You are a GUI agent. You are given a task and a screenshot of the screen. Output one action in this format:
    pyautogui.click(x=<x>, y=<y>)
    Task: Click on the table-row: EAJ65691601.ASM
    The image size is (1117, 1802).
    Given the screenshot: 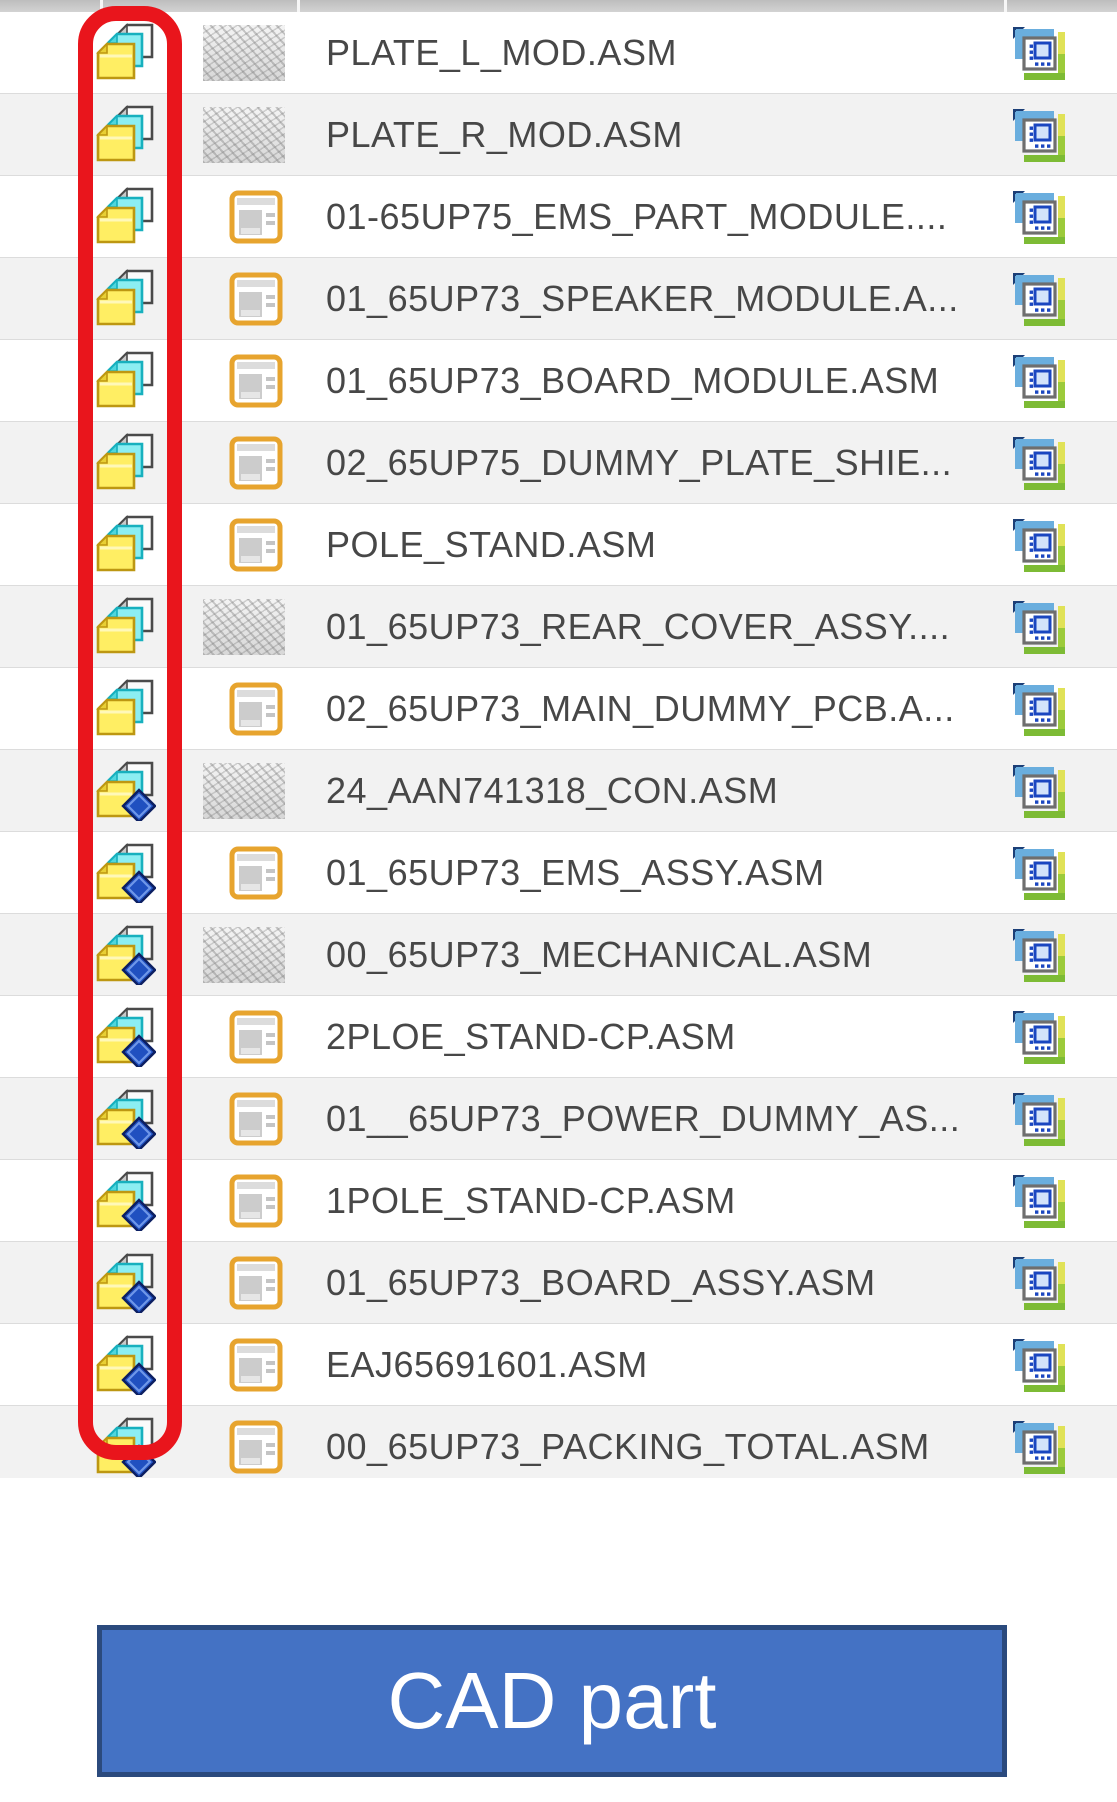 What is the action you would take?
    pyautogui.click(x=558, y=1365)
    